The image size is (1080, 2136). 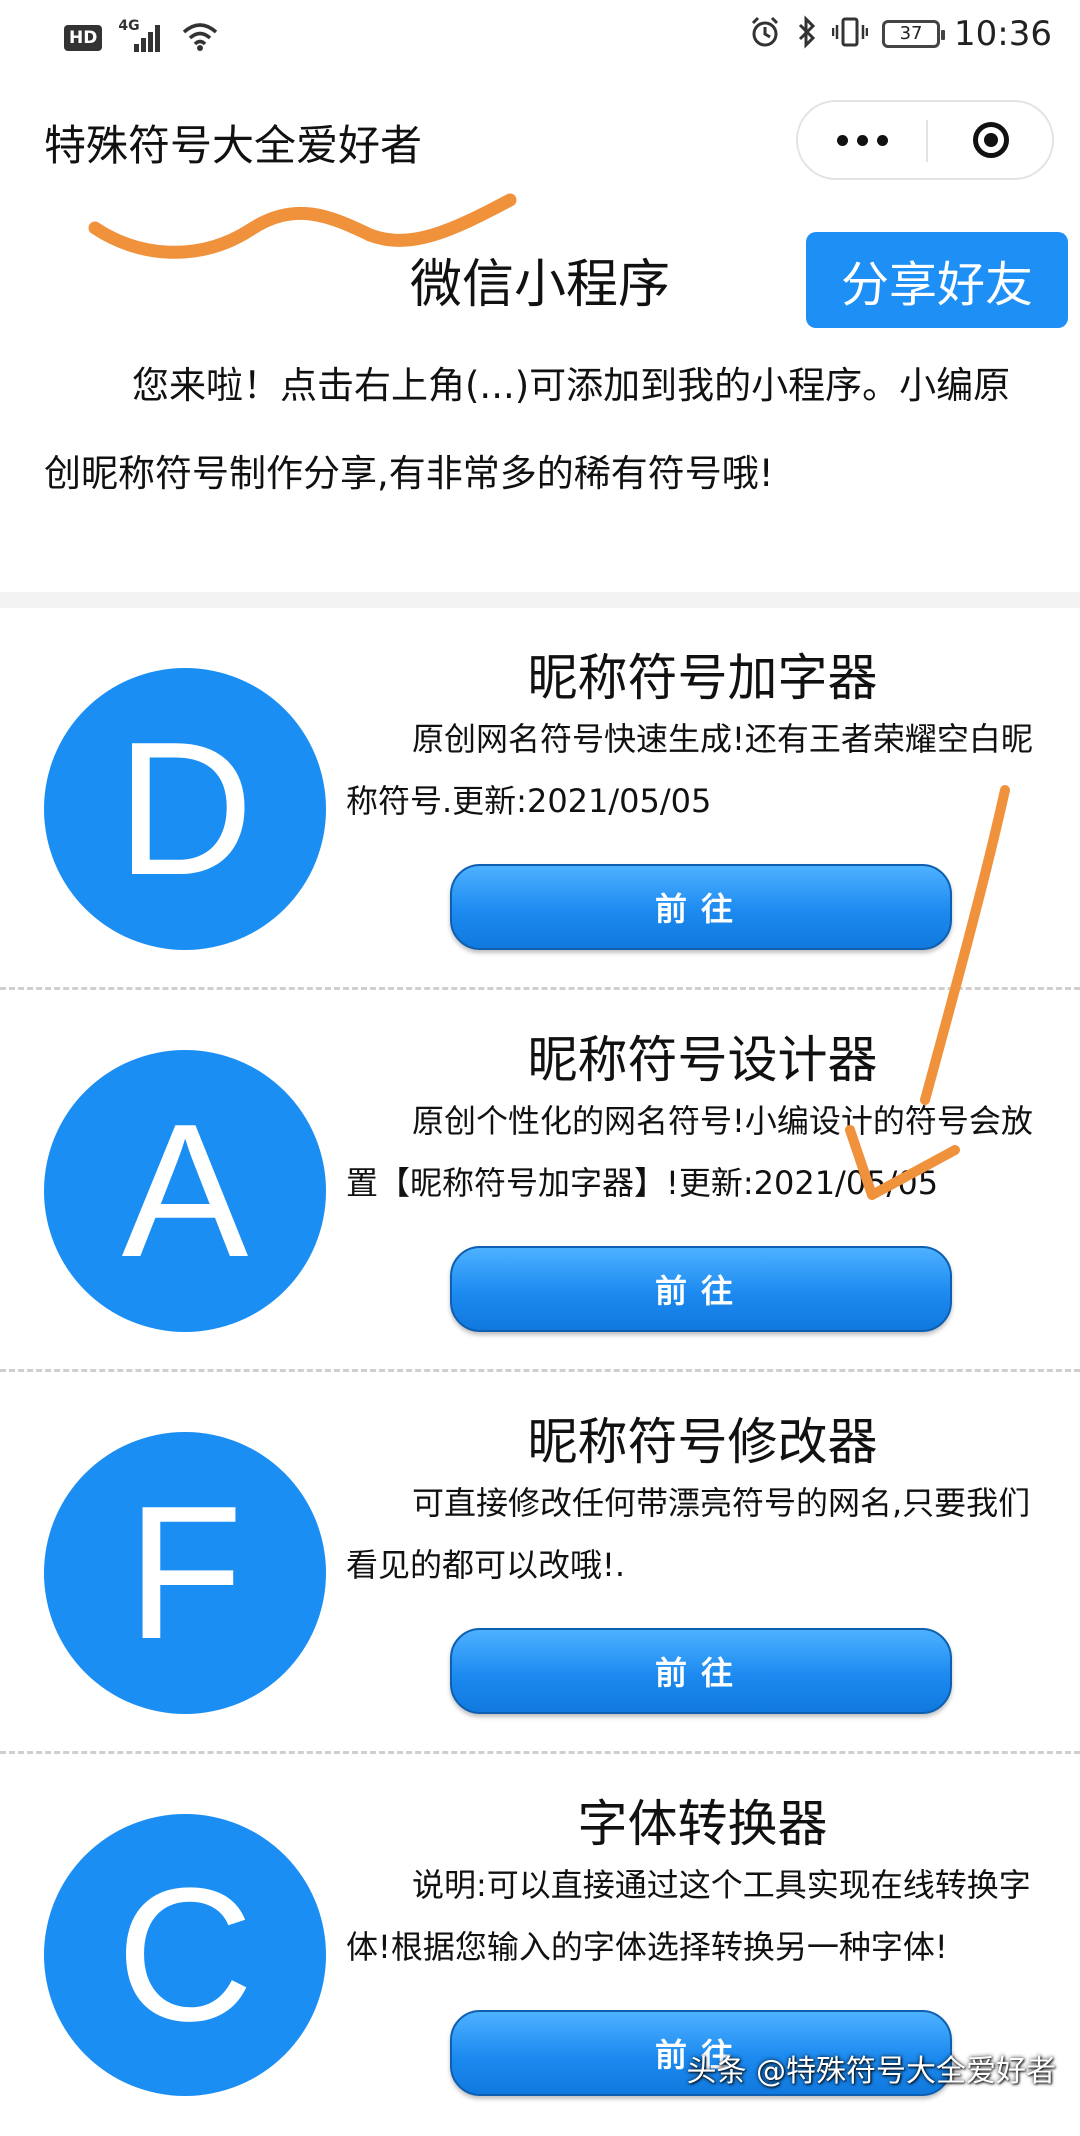 What do you see at coordinates (689, 770) in the screenshot?
I see `tool-description: 原创网名符号快速生成!还有王者荣耀空白昵称符号.更新:2021/05/05` at bounding box center [689, 770].